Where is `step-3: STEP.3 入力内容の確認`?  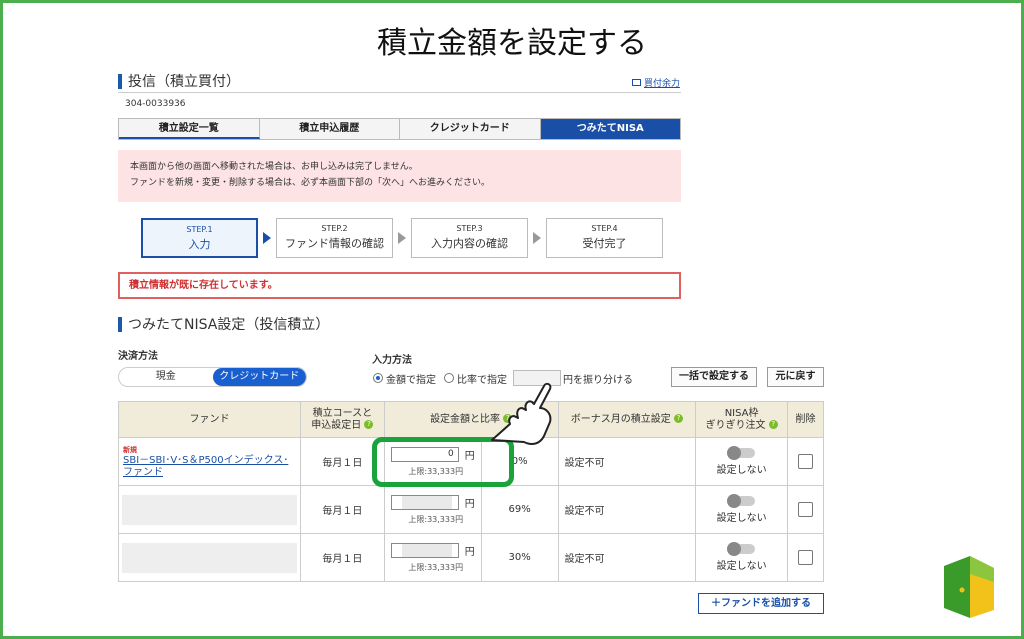 step-3: STEP.3 入力内容の確認 is located at coordinates (469, 238).